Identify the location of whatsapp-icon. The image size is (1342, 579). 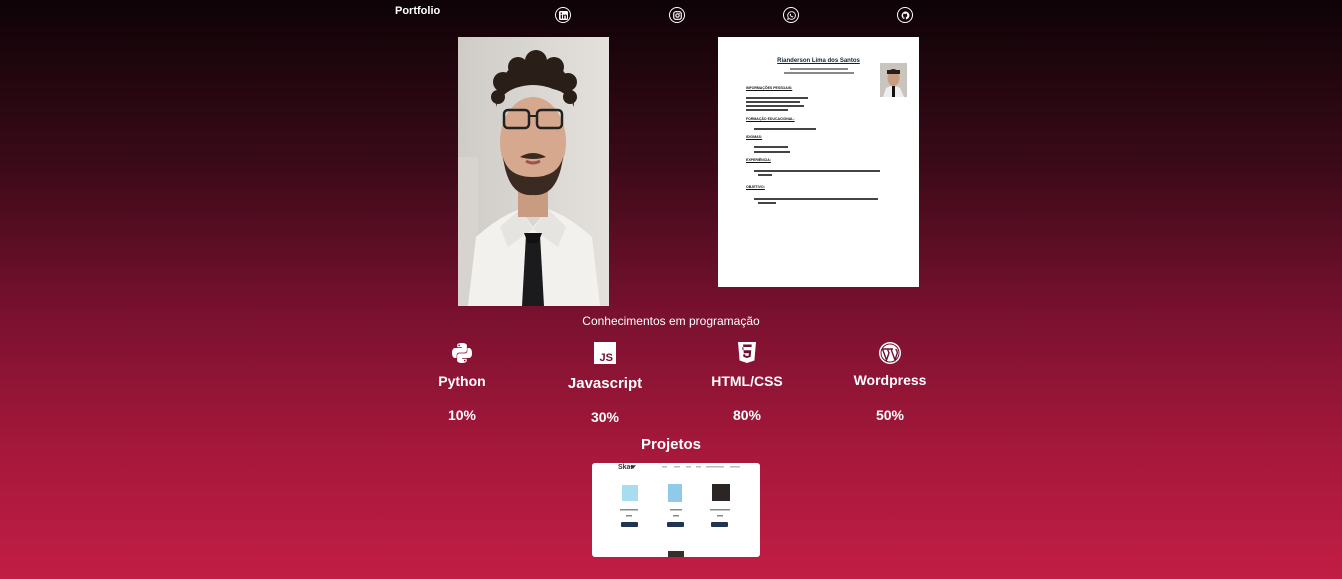
(791, 15).